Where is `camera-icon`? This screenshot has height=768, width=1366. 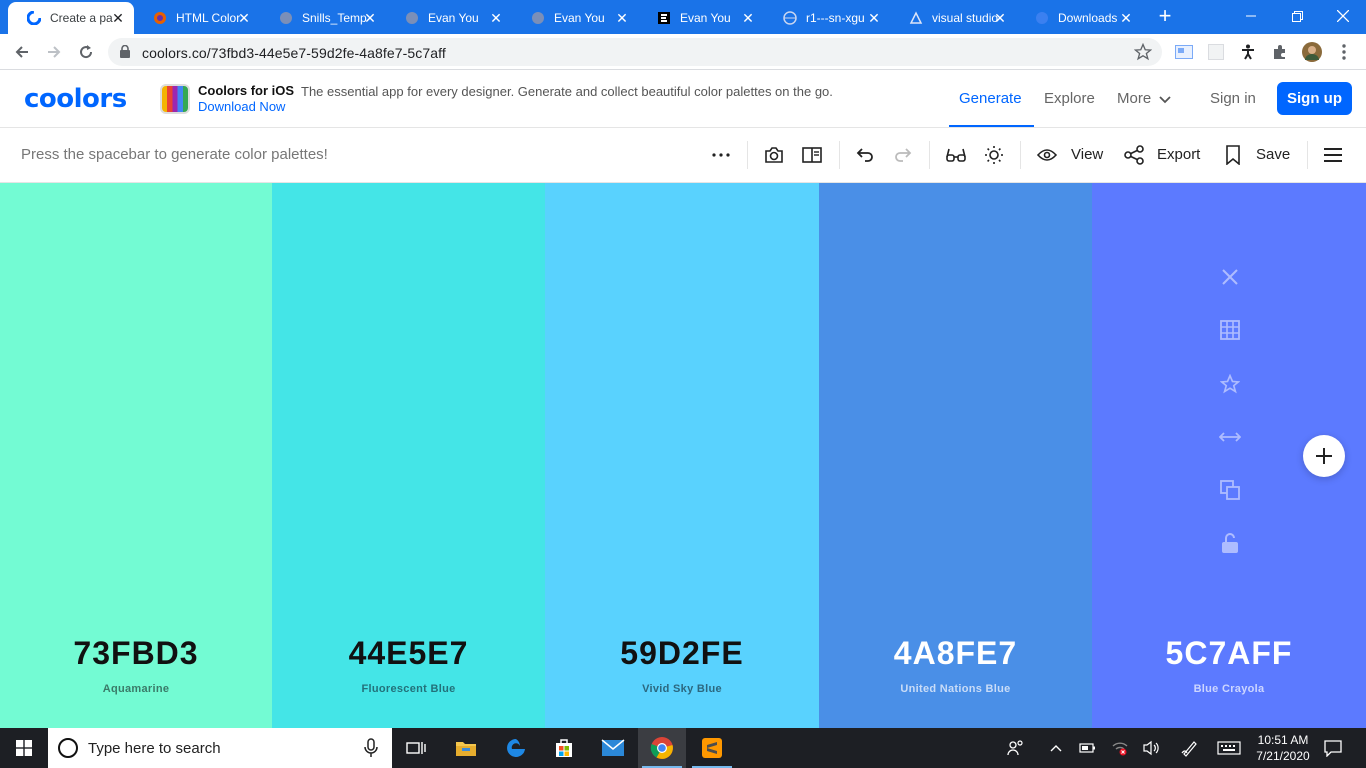
camera-icon is located at coordinates (774, 155).